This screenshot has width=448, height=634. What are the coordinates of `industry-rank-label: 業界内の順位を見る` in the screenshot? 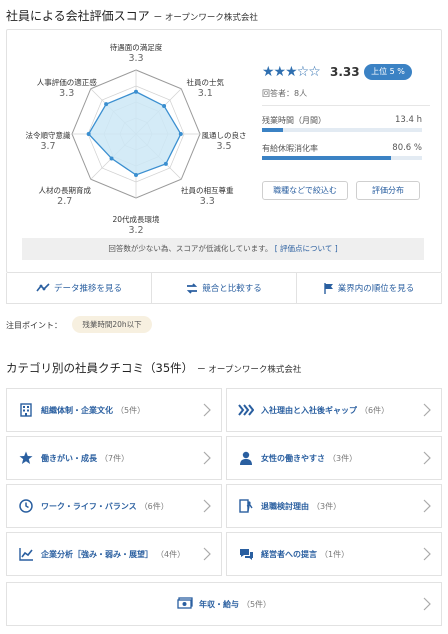 It's located at (376, 289).